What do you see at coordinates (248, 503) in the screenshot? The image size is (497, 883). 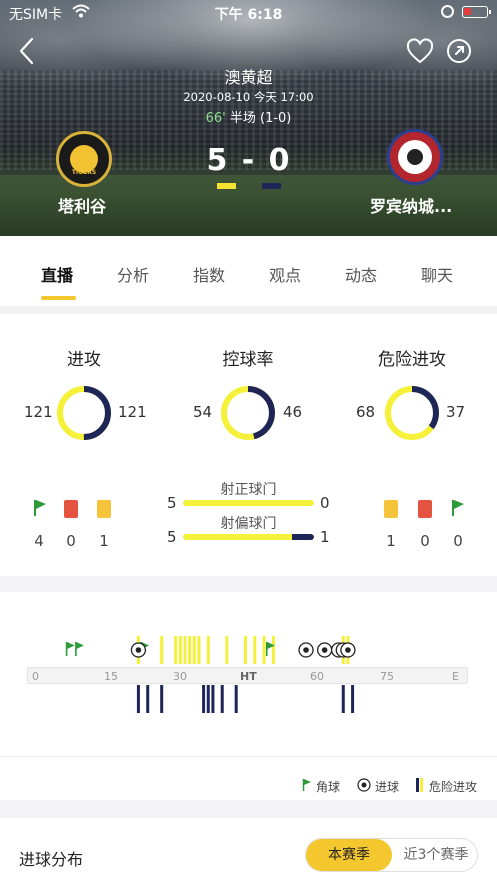 I see `shots-on-target-bar` at bounding box center [248, 503].